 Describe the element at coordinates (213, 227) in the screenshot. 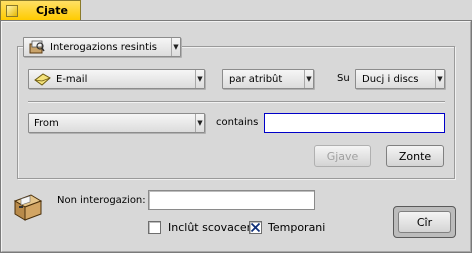

I see `include-trash-label: Inclût scovacere` at that location.